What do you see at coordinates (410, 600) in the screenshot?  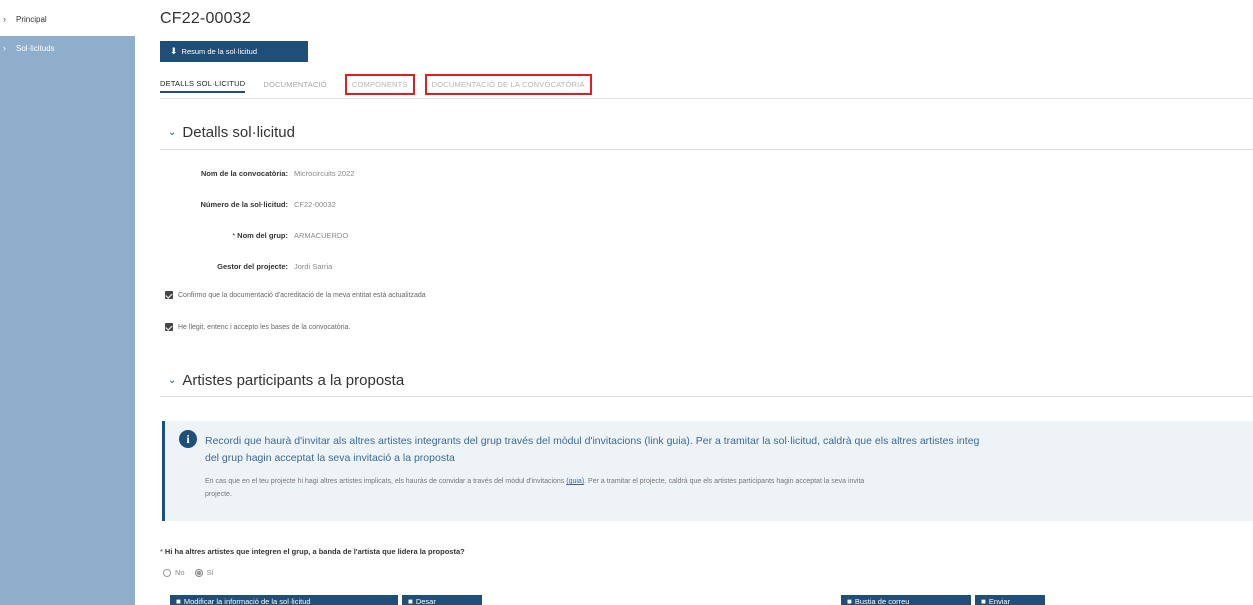 I see `save-icon: ■` at bounding box center [410, 600].